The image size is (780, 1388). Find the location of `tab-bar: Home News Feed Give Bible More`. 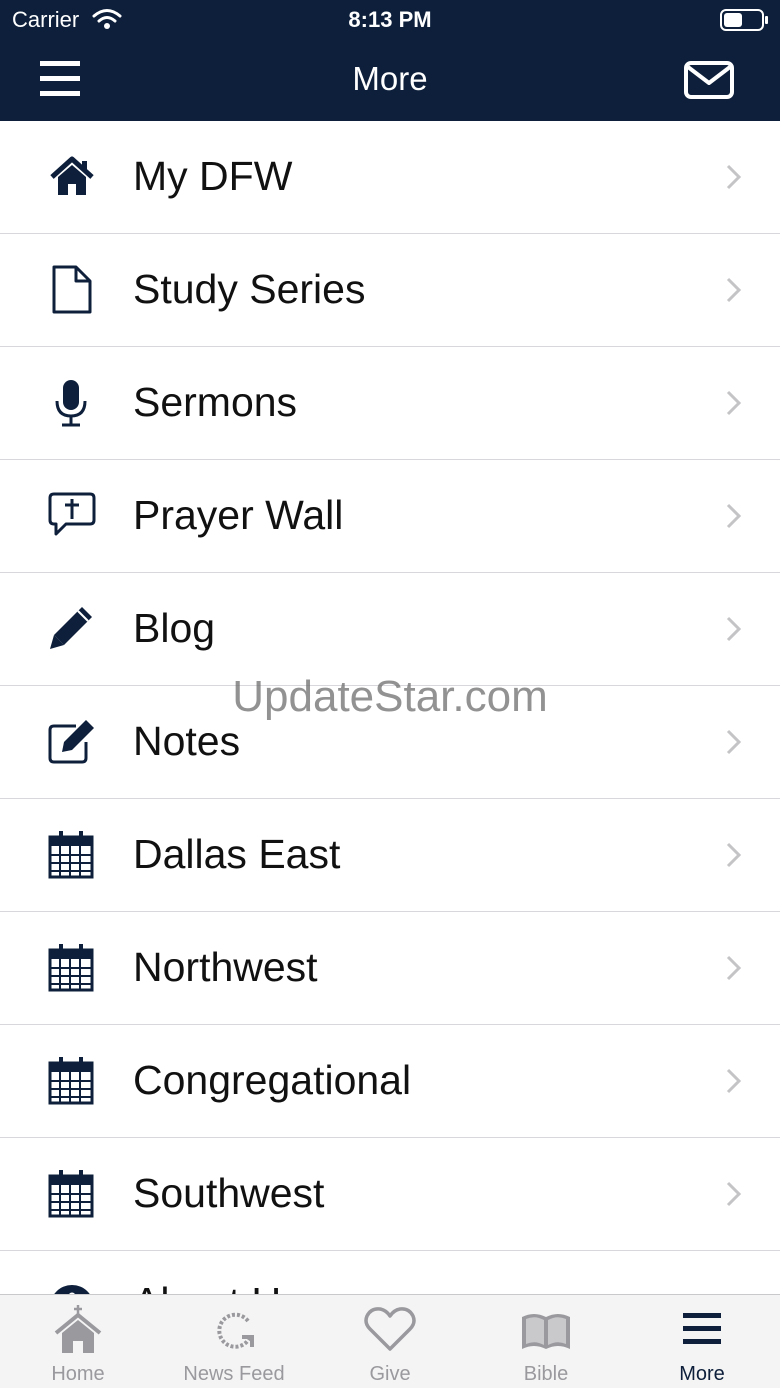

tab-bar: Home News Feed Give Bible More is located at coordinates (390, 1341).